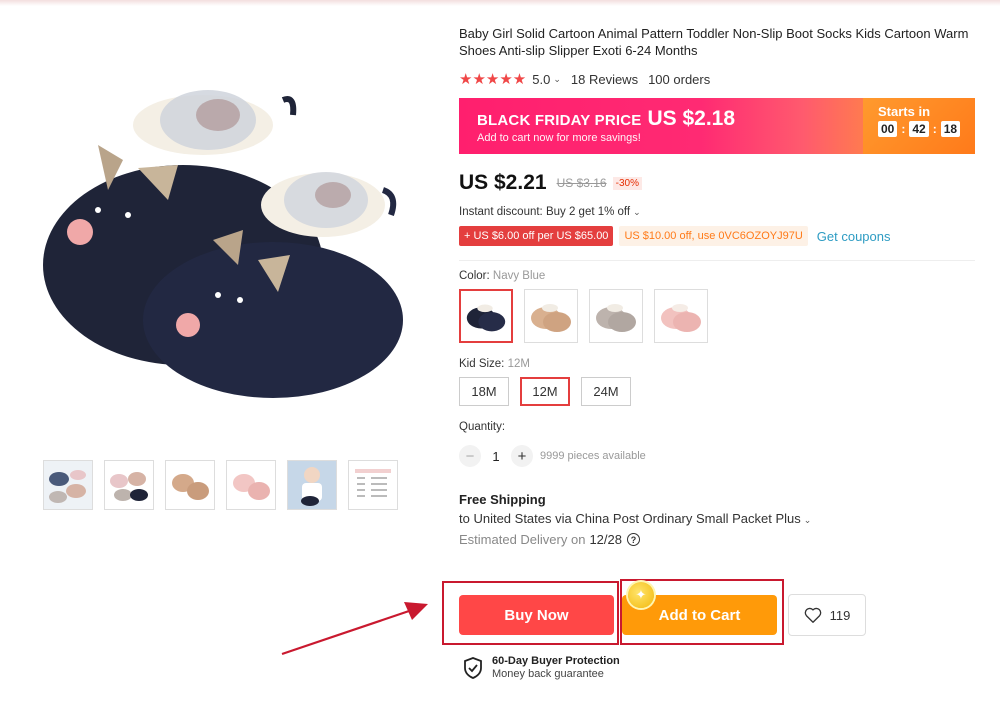 The width and height of the screenshot is (1000, 703). I want to click on reviews-link: 18 Reviews, so click(604, 79).